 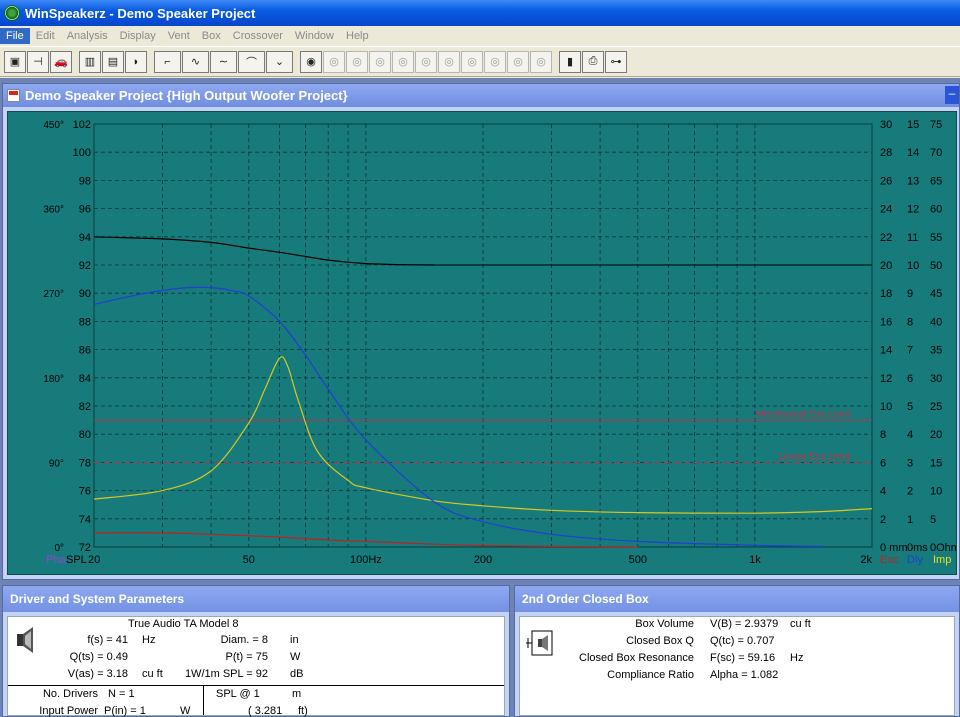 I want to click on speaker-driver-icon: ▣, so click(x=15, y=61).